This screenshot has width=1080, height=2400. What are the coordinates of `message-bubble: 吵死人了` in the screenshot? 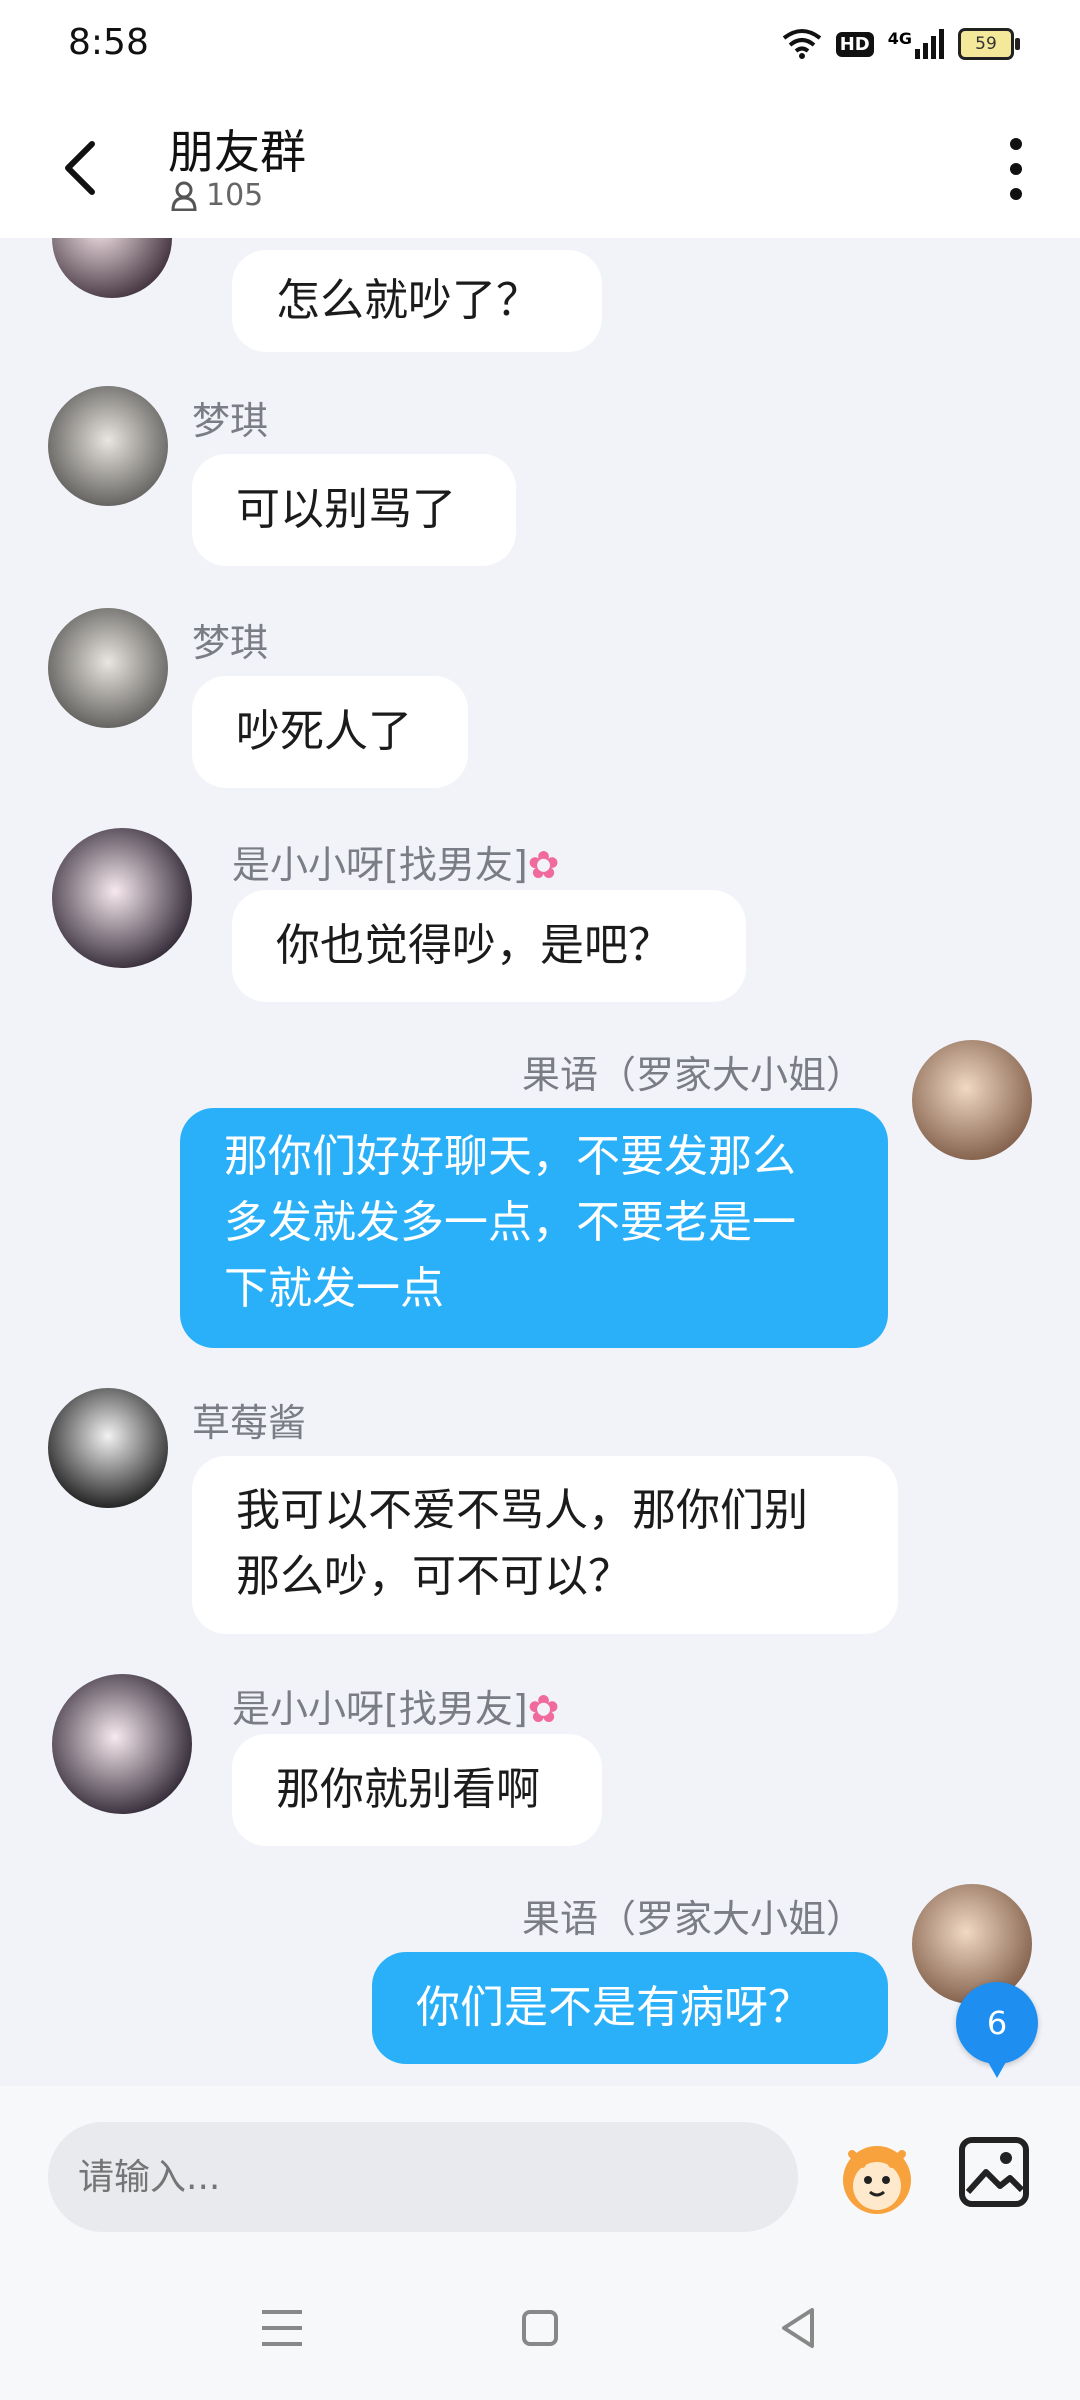 It's located at (330, 732).